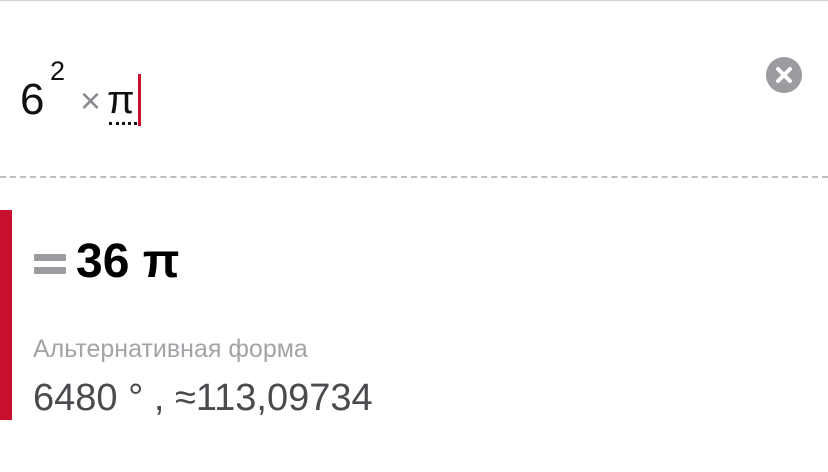 The image size is (828, 472). Describe the element at coordinates (414, 177) in the screenshot. I see `dashed-divider` at that location.